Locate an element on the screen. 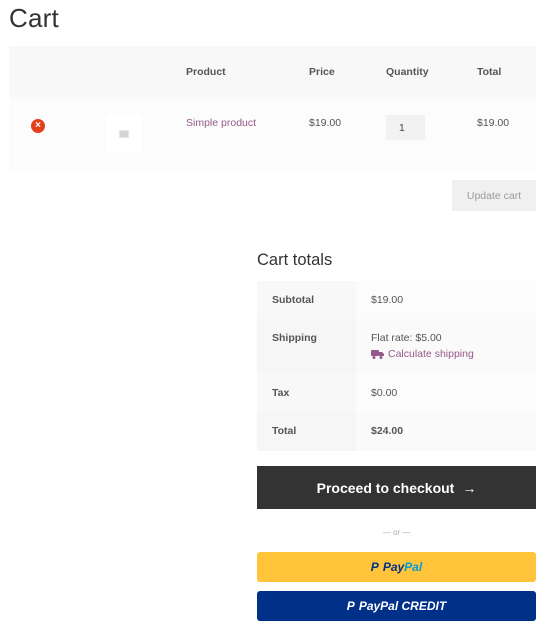 The image size is (545, 635). paypal-pay-text: Pay is located at coordinates (393, 567).